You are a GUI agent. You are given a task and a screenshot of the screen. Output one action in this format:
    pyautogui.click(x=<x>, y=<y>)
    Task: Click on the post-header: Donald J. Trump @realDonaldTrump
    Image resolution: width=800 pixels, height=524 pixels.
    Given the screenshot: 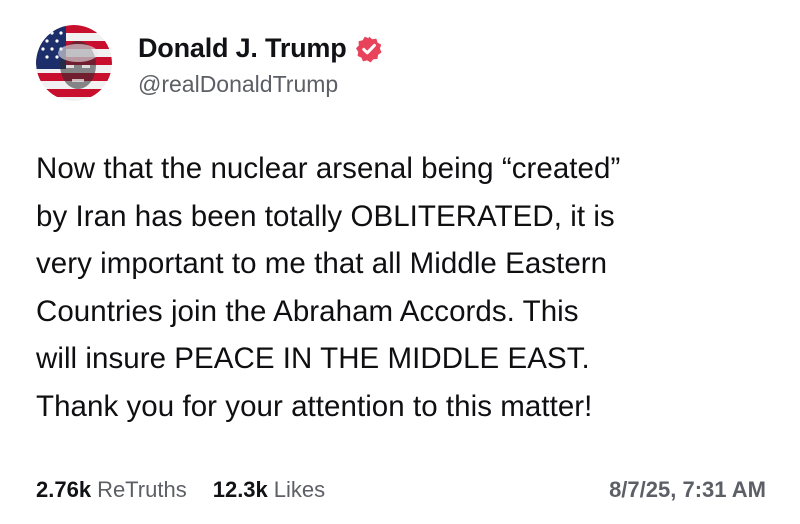 What is the action you would take?
    pyautogui.click(x=209, y=63)
    